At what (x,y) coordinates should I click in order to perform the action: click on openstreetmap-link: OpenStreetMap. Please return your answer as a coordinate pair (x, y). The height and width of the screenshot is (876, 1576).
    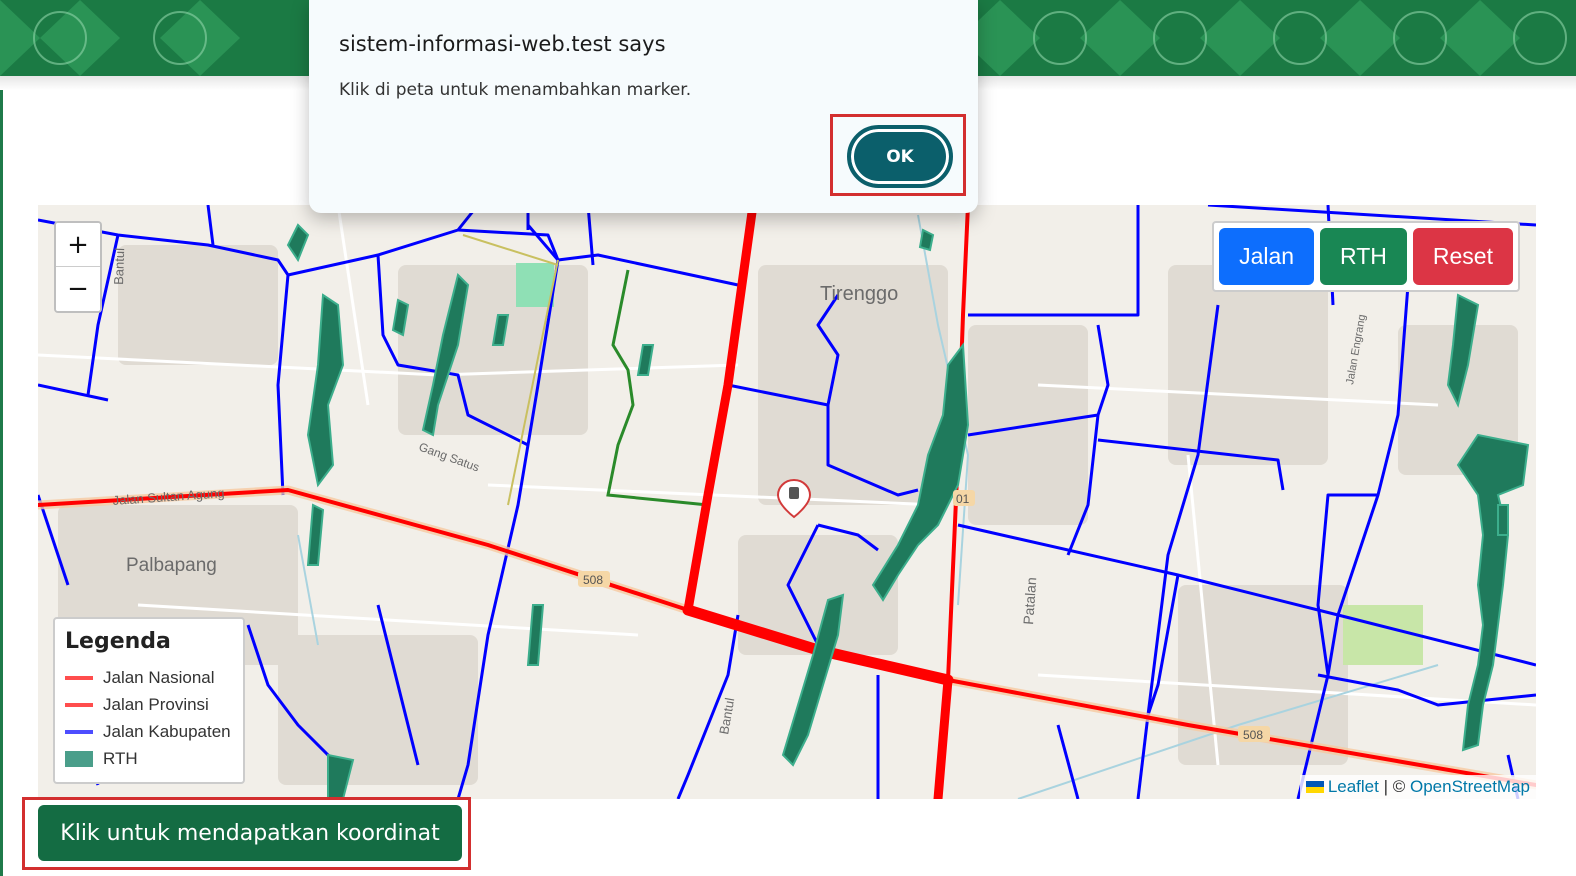
    Looking at the image, I should click on (1470, 786).